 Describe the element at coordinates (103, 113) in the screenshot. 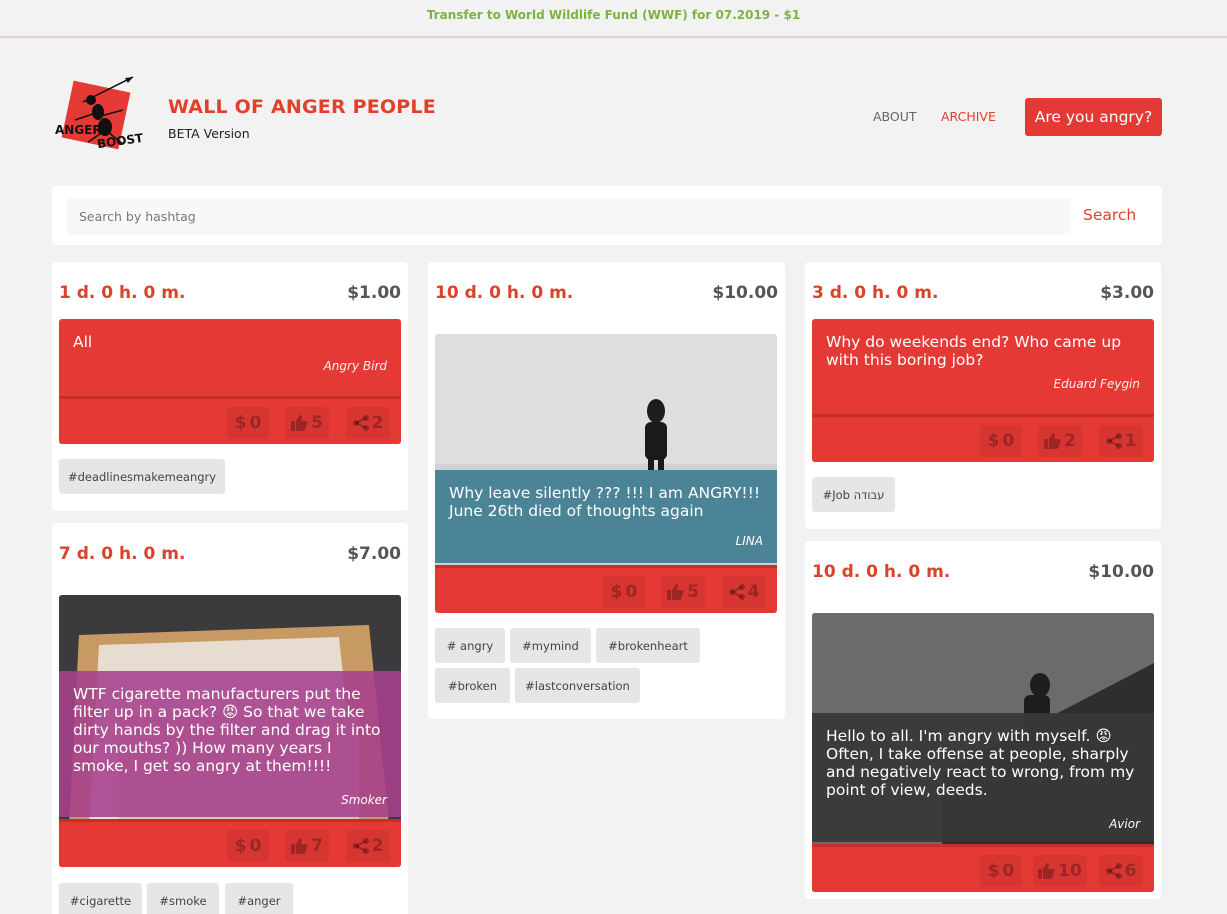

I see `anger-boost-logo: ANGER BOOST` at that location.